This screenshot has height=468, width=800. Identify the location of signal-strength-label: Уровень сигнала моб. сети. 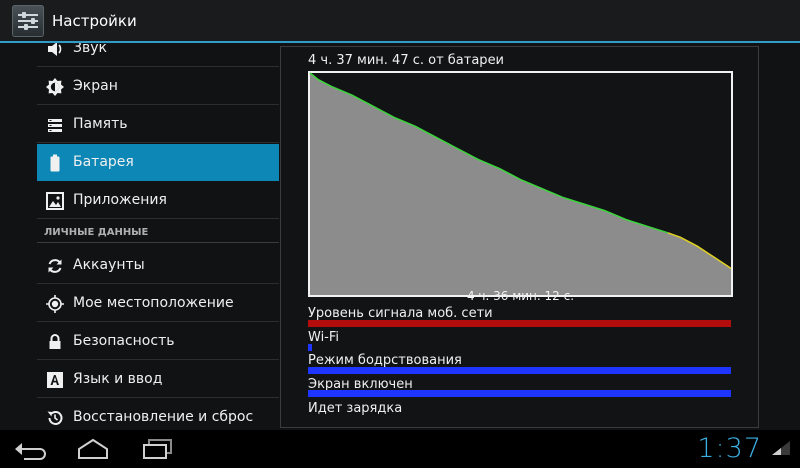
(400, 313).